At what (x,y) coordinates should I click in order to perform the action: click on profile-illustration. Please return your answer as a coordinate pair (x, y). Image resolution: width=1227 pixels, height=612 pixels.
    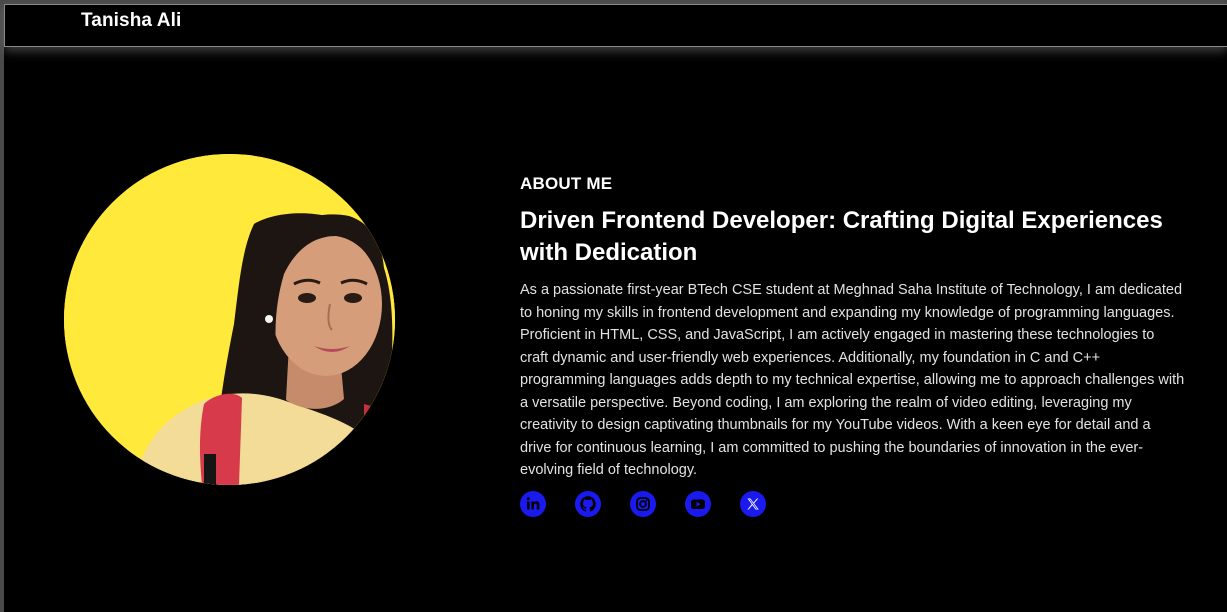
    Looking at the image, I should click on (229, 319).